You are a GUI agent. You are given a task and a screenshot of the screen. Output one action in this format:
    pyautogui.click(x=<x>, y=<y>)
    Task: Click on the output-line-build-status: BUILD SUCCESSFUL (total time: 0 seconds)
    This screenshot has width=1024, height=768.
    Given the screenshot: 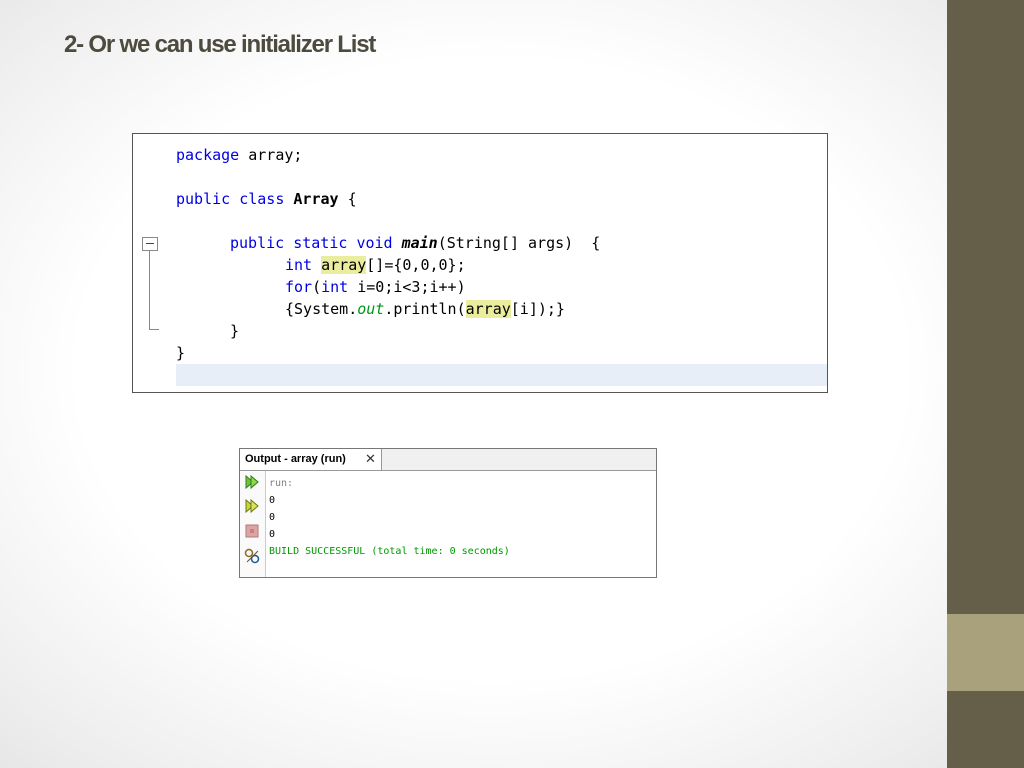 What is the action you would take?
    pyautogui.click(x=389, y=551)
    